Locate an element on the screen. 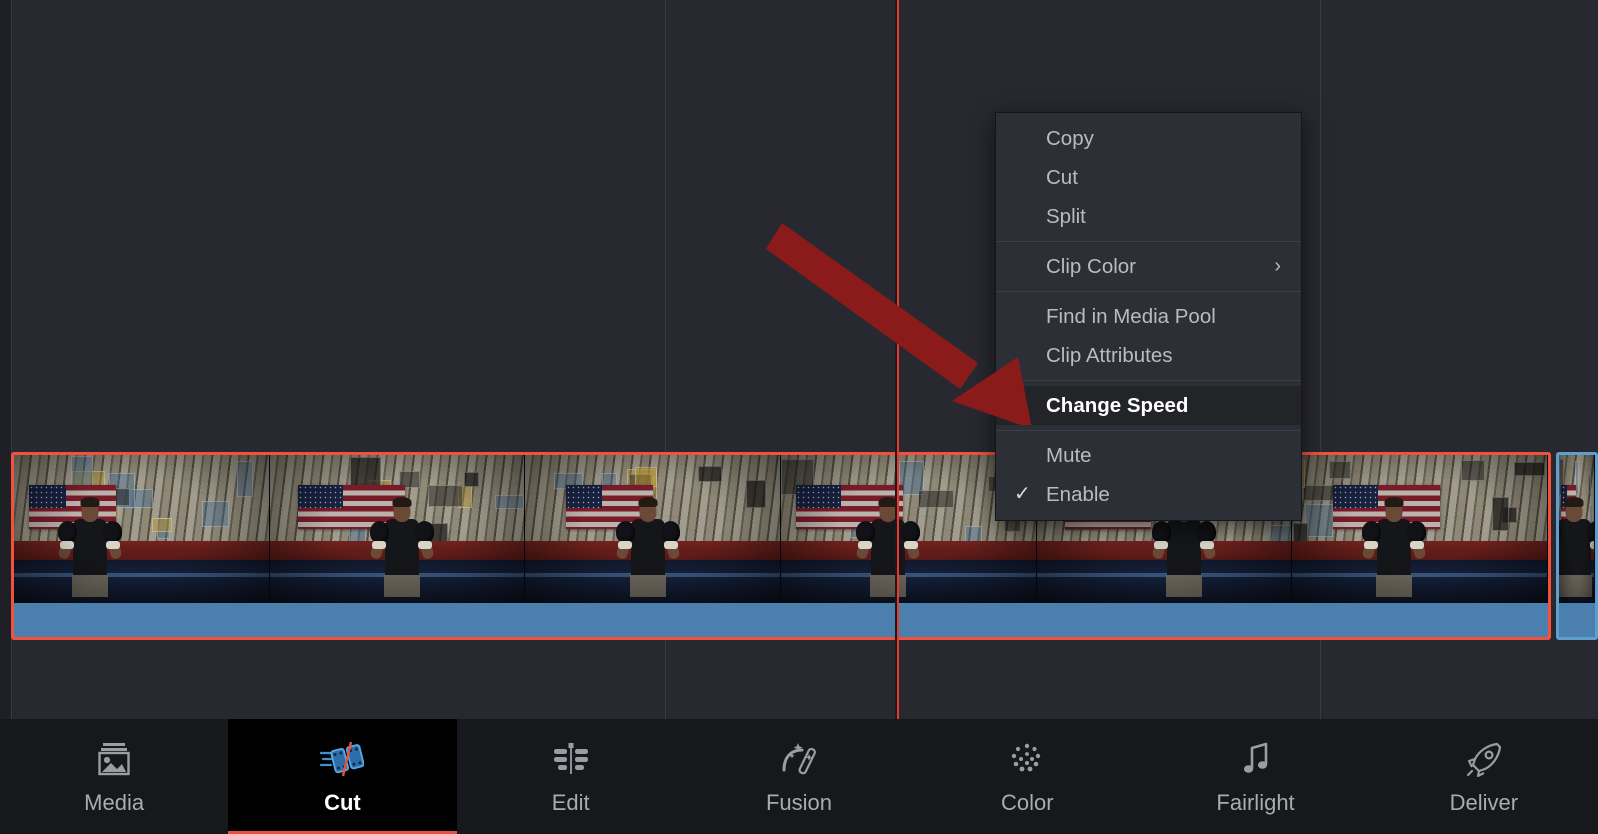  nav-item-label: Color is located at coordinates (1027, 802).